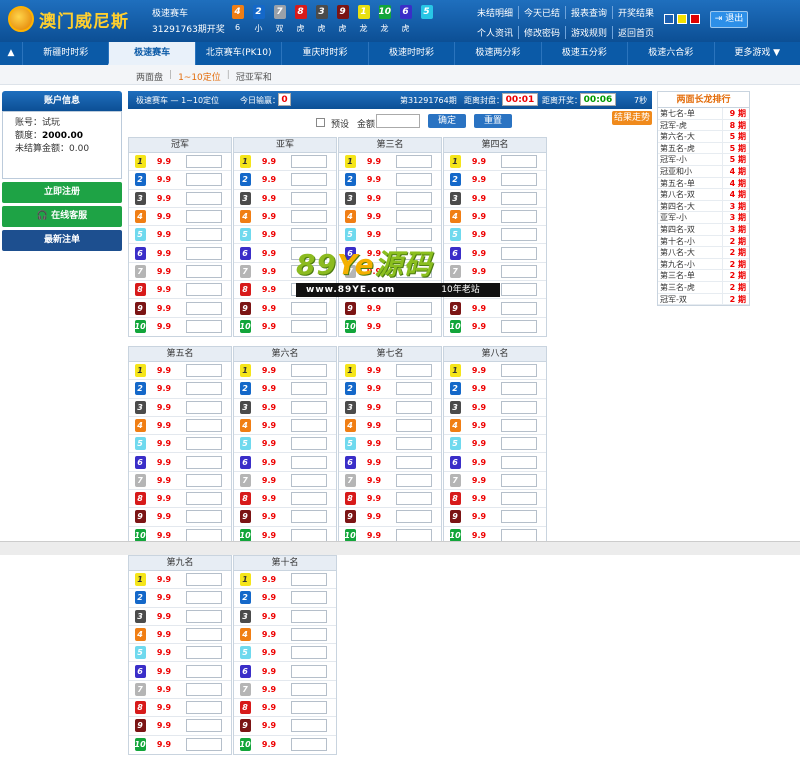 The height and width of the screenshot is (764, 800). I want to click on sub-tab: 冠亚军和, so click(254, 76).